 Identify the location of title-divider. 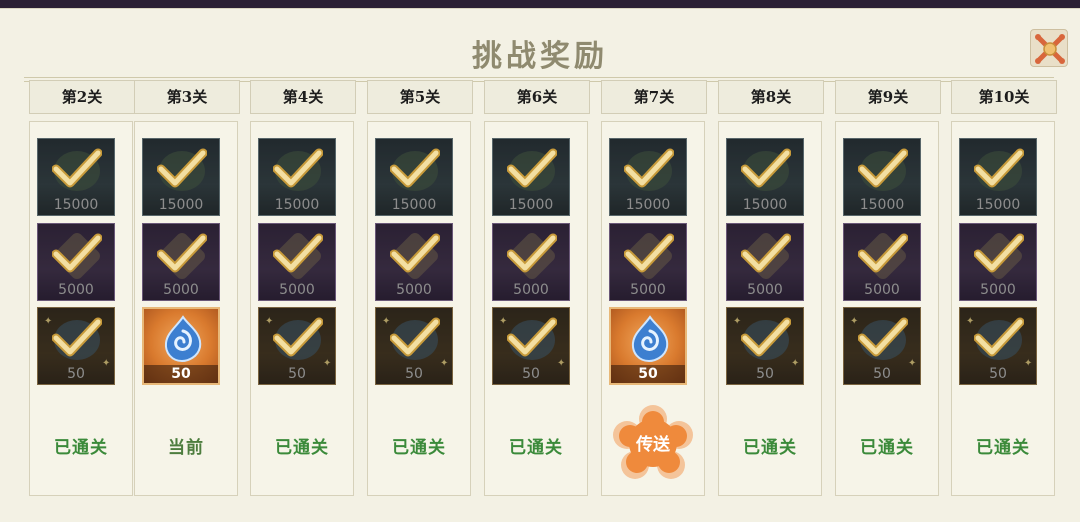
(539, 77).